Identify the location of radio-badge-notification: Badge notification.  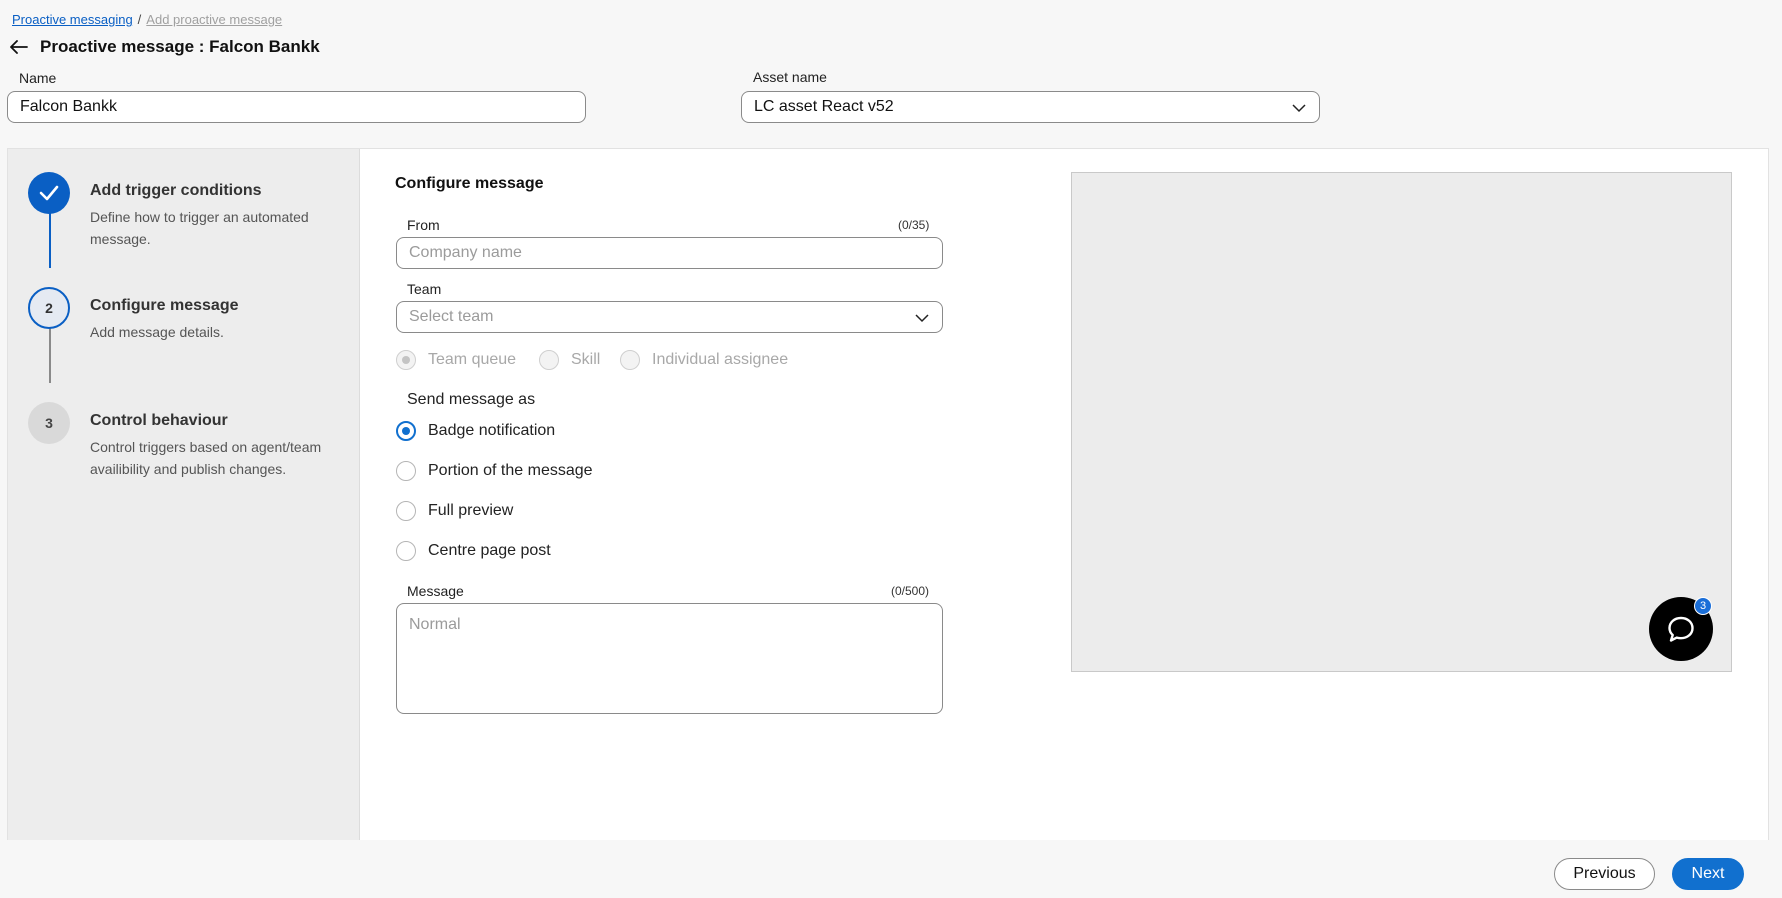
(475, 431).